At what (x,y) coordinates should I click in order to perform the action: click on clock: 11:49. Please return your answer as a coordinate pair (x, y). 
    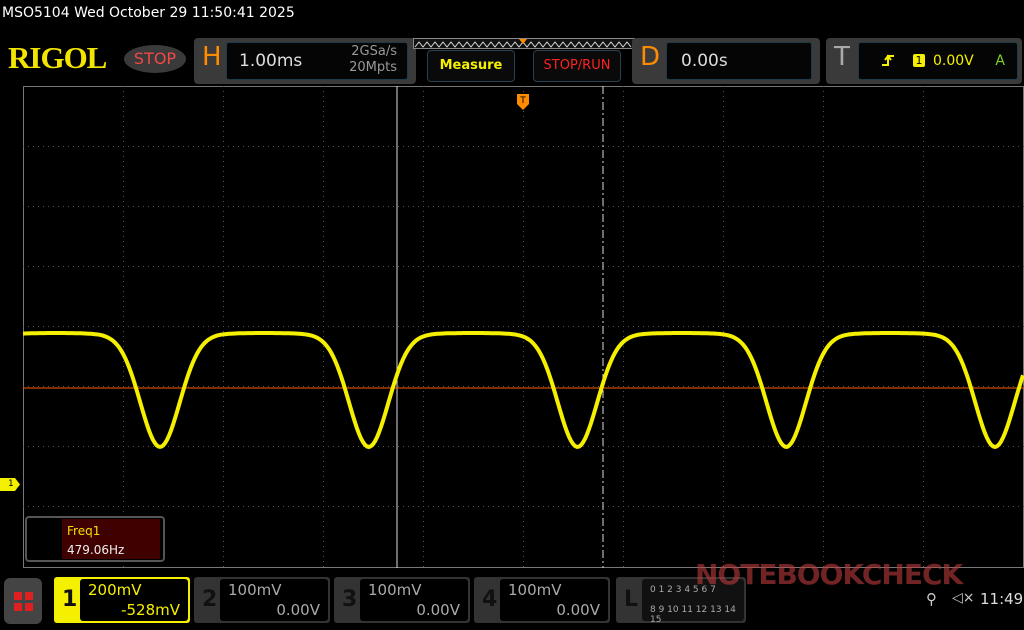
    Looking at the image, I should click on (1002, 599).